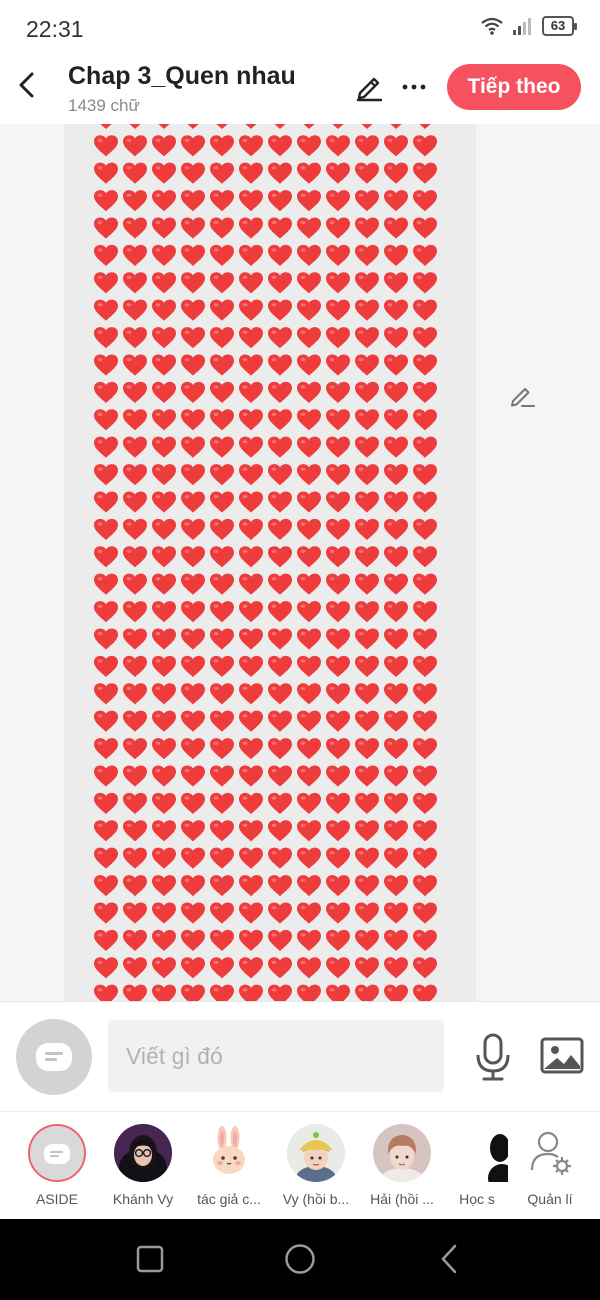 The width and height of the screenshot is (600, 1300). What do you see at coordinates (562, 1056) in the screenshot?
I see `insert-image-button` at bounding box center [562, 1056].